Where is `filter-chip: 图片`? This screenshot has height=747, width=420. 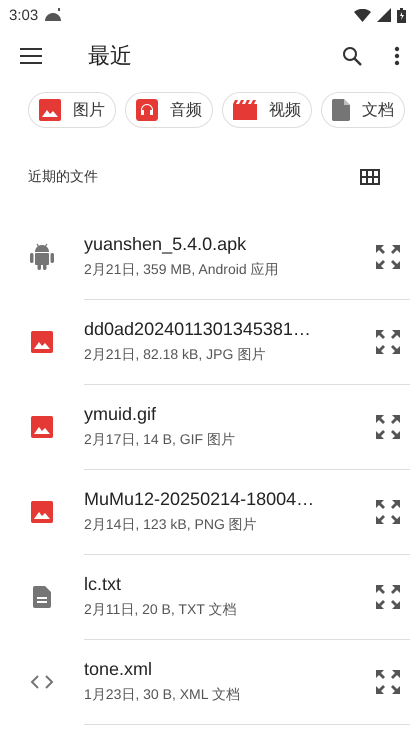
filter-chip: 图片 is located at coordinates (72, 110).